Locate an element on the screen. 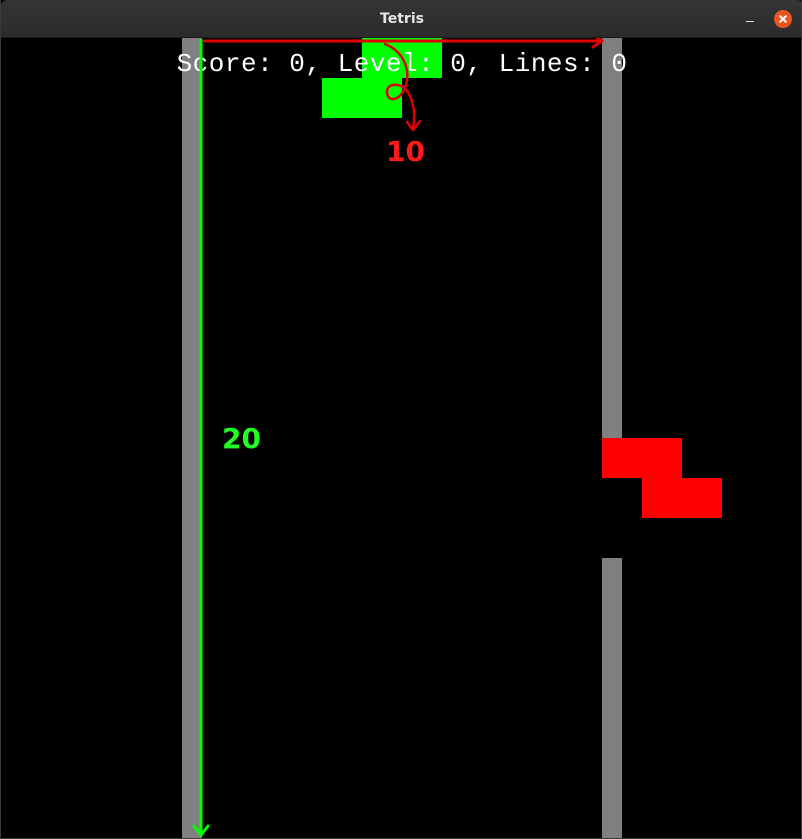 The width and height of the screenshot is (802, 839). score-readout: Score: 0, Level: 0, Lines: 0 is located at coordinates (402, 64).